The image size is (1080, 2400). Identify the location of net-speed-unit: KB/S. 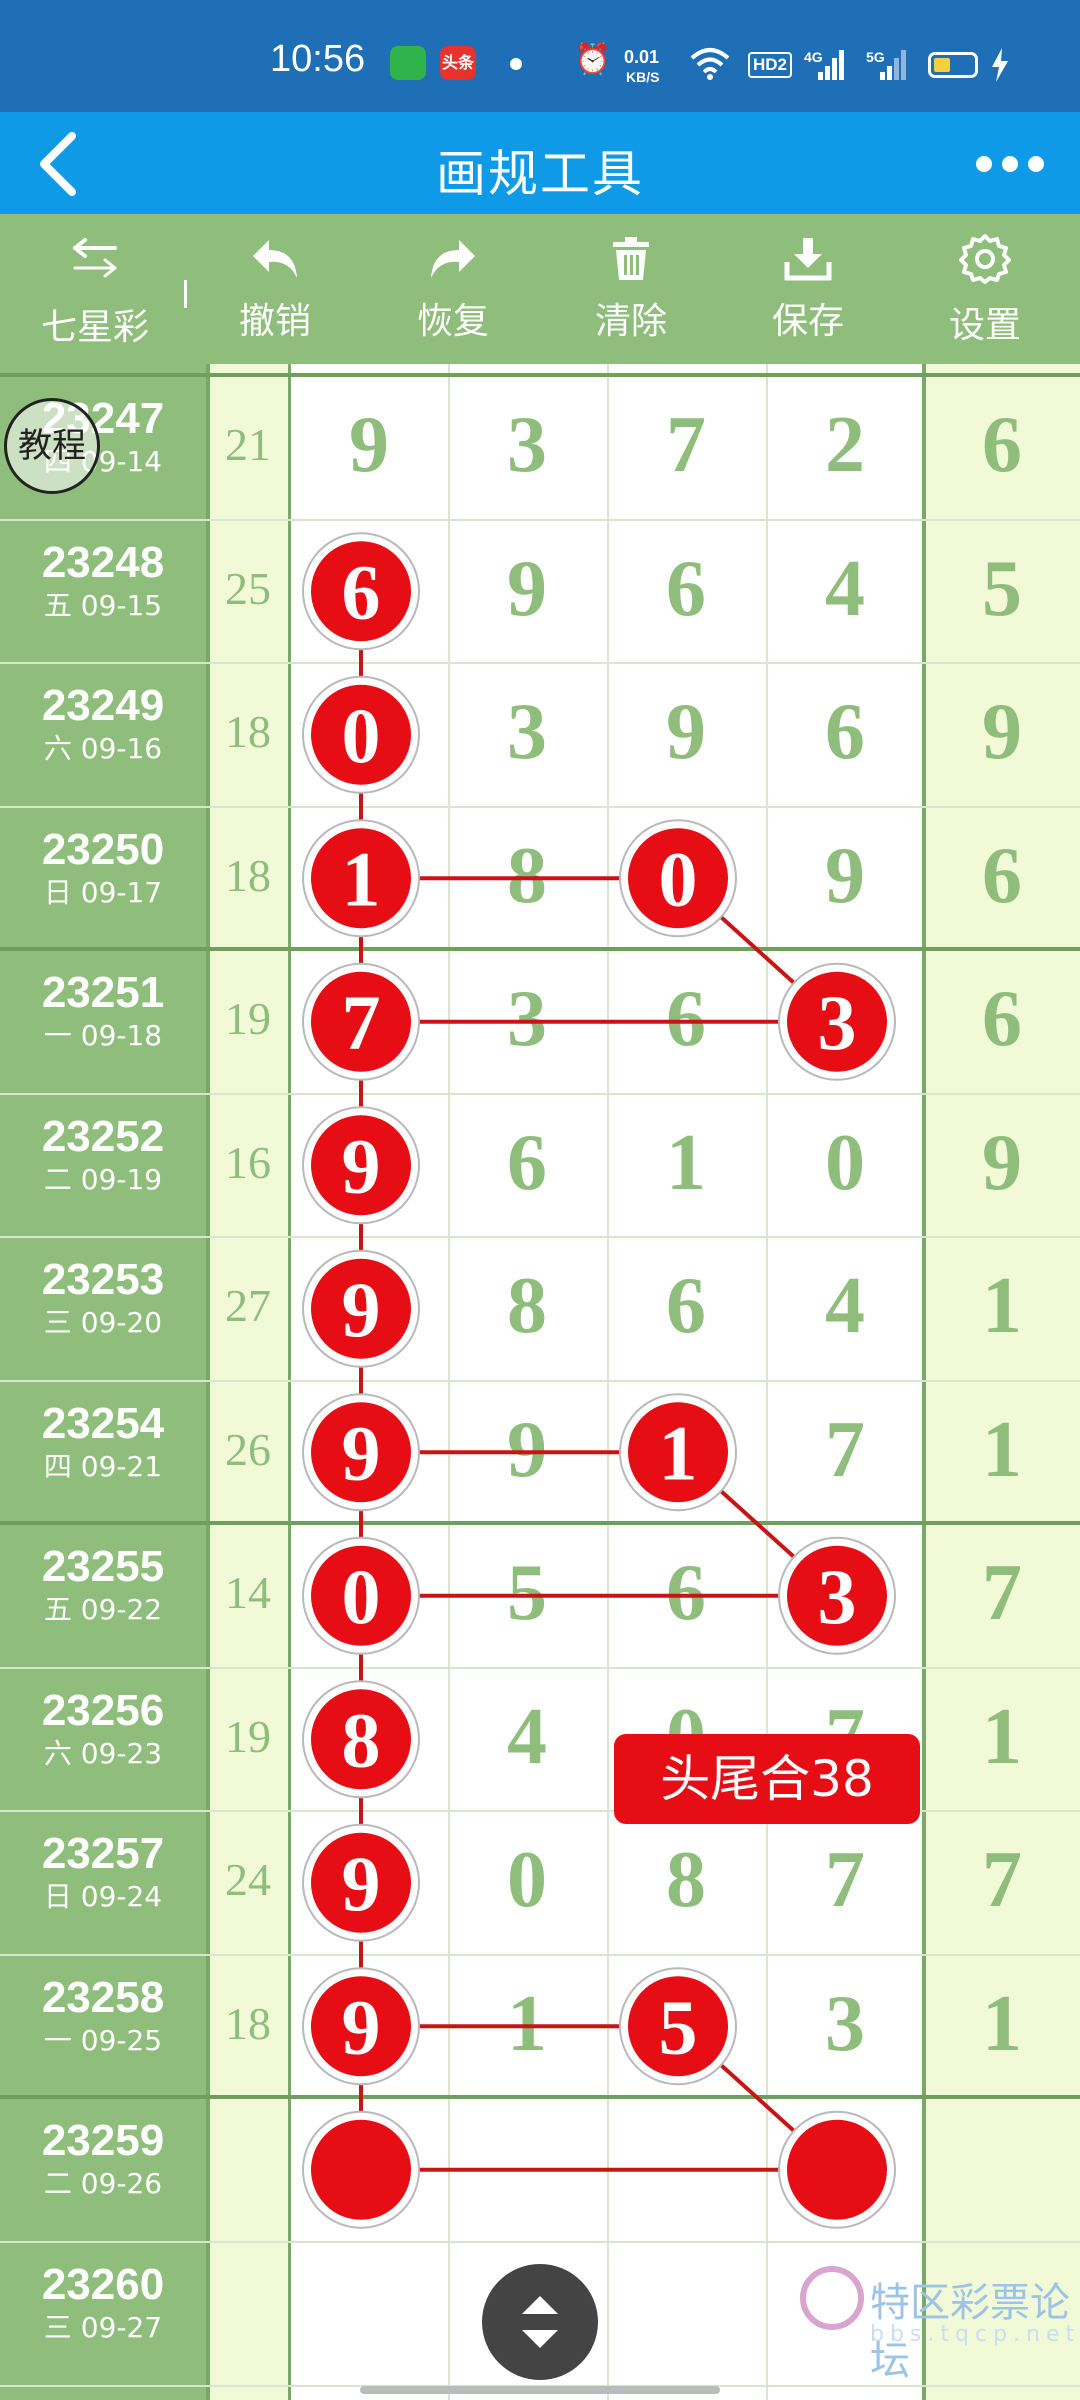
(643, 77).